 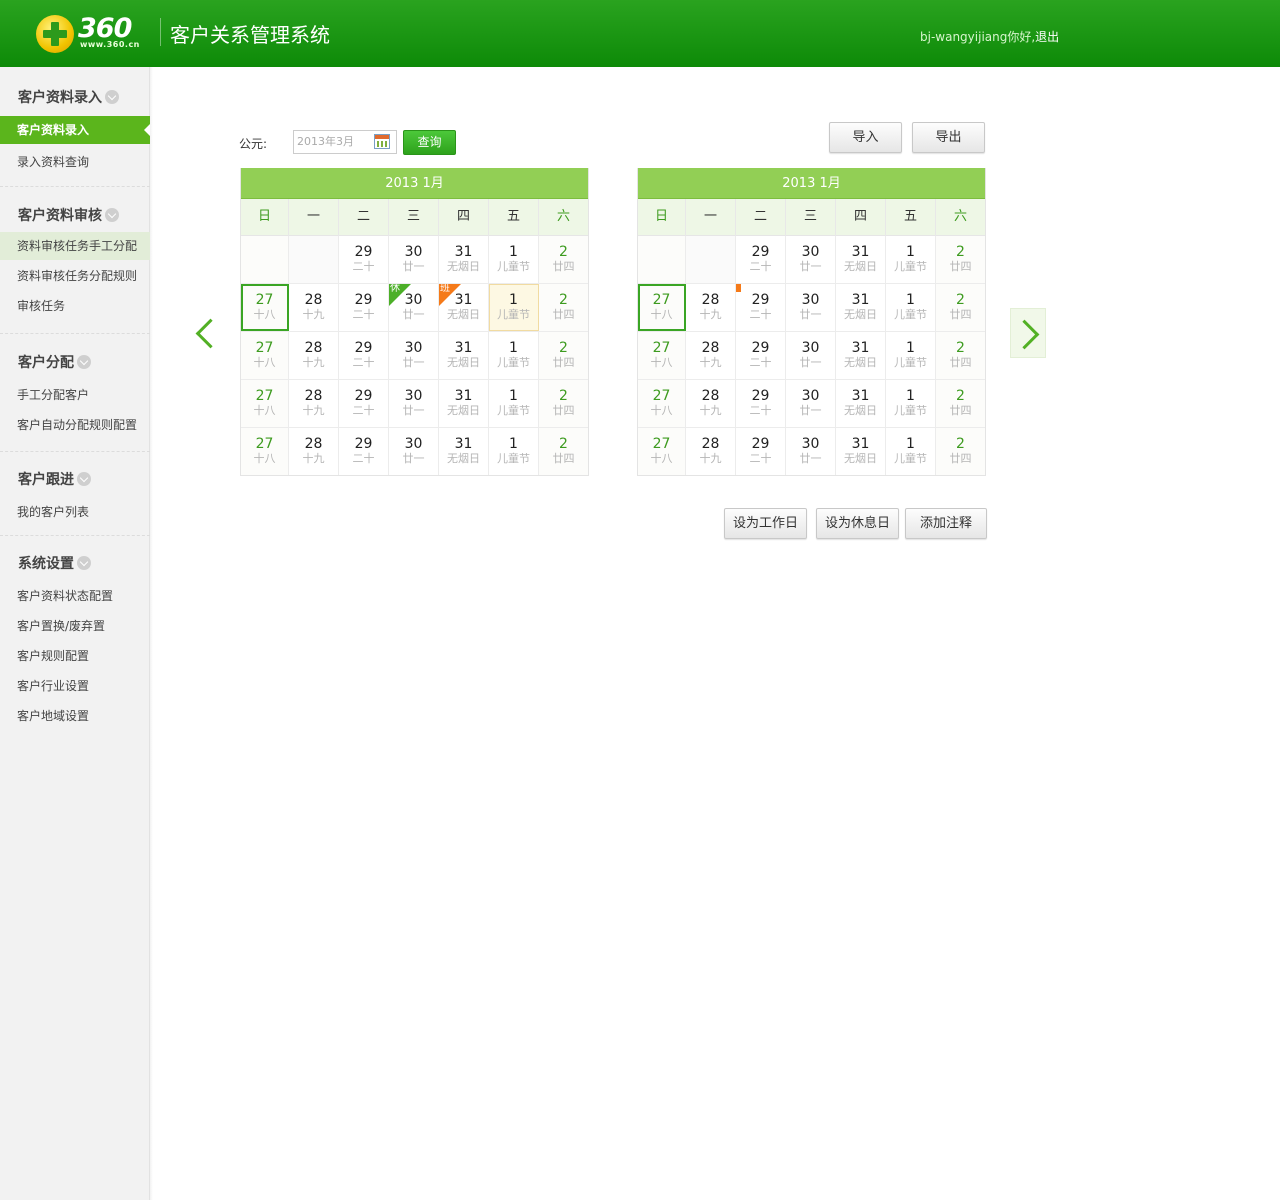 What do you see at coordinates (413, 396) in the screenshot?
I see `day-number: 30` at bounding box center [413, 396].